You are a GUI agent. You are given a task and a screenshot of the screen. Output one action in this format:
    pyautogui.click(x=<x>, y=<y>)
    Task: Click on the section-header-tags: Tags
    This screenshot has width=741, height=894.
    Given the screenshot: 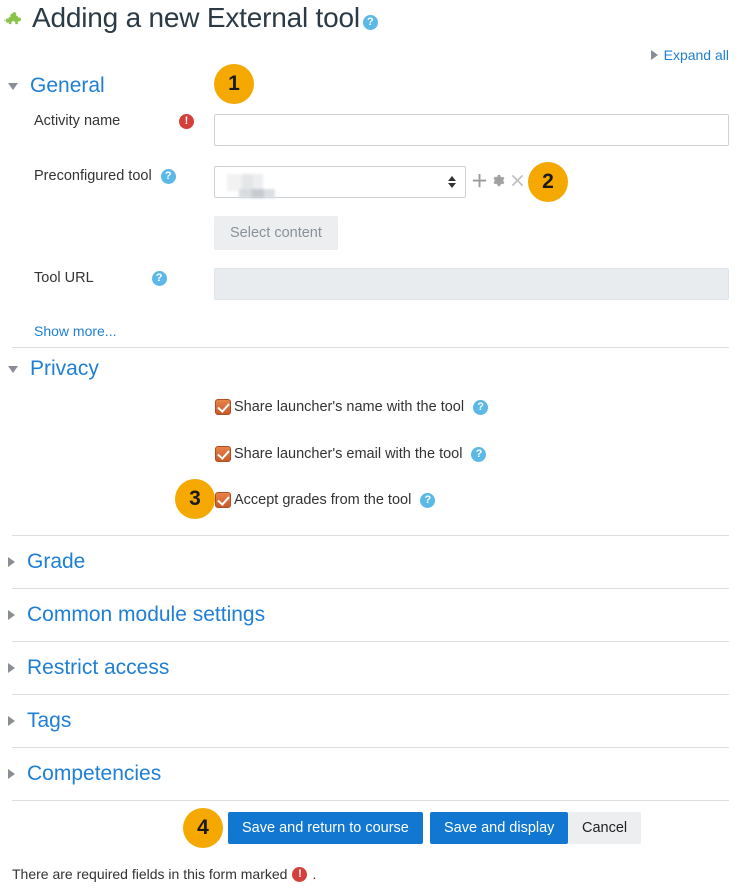 What is the action you would take?
    pyautogui.click(x=39, y=721)
    